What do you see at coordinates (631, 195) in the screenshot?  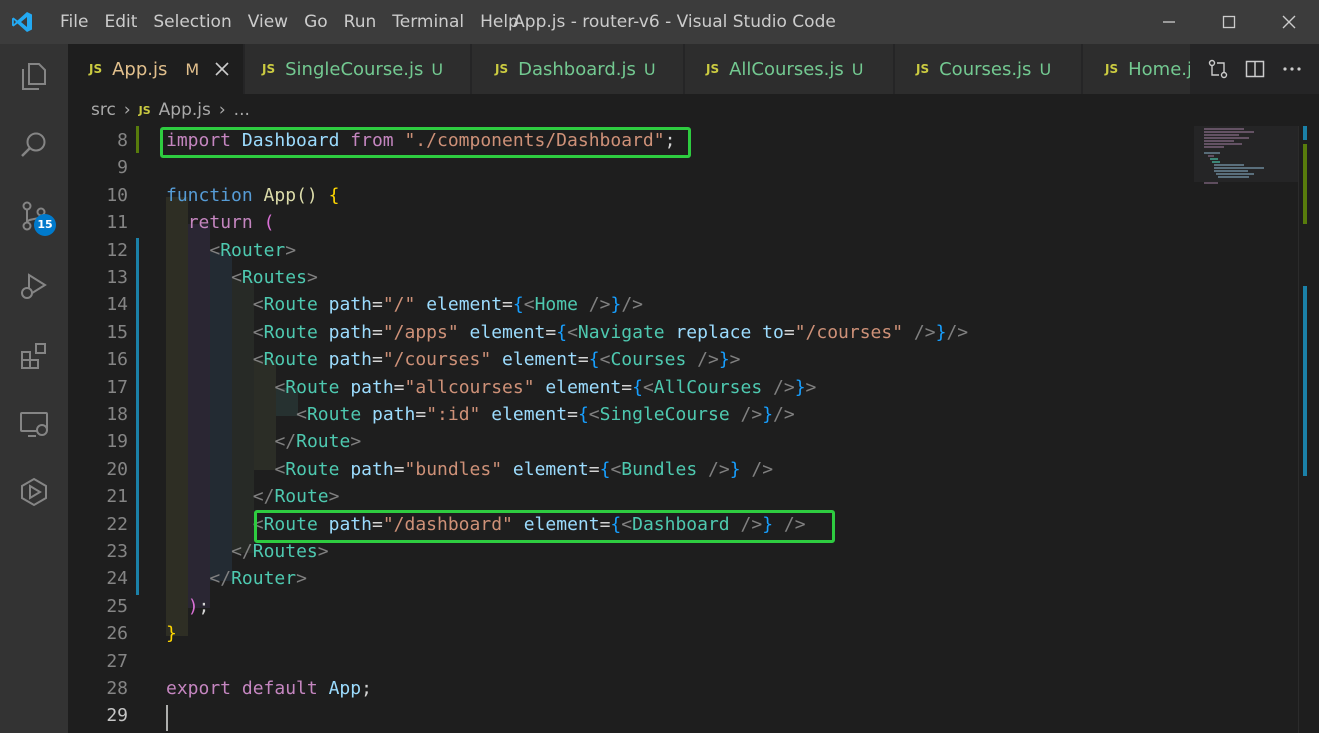 I see `code-line: 10 function App() {` at bounding box center [631, 195].